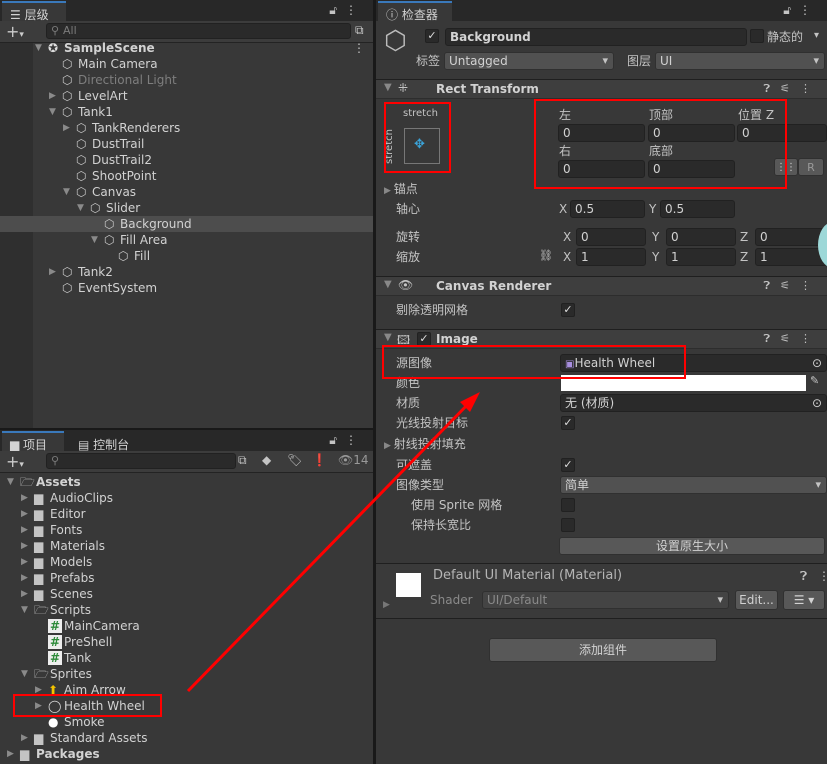 The image size is (827, 764). What do you see at coordinates (333, 542) in the screenshot?
I see `annotation-arrow` at bounding box center [333, 542].